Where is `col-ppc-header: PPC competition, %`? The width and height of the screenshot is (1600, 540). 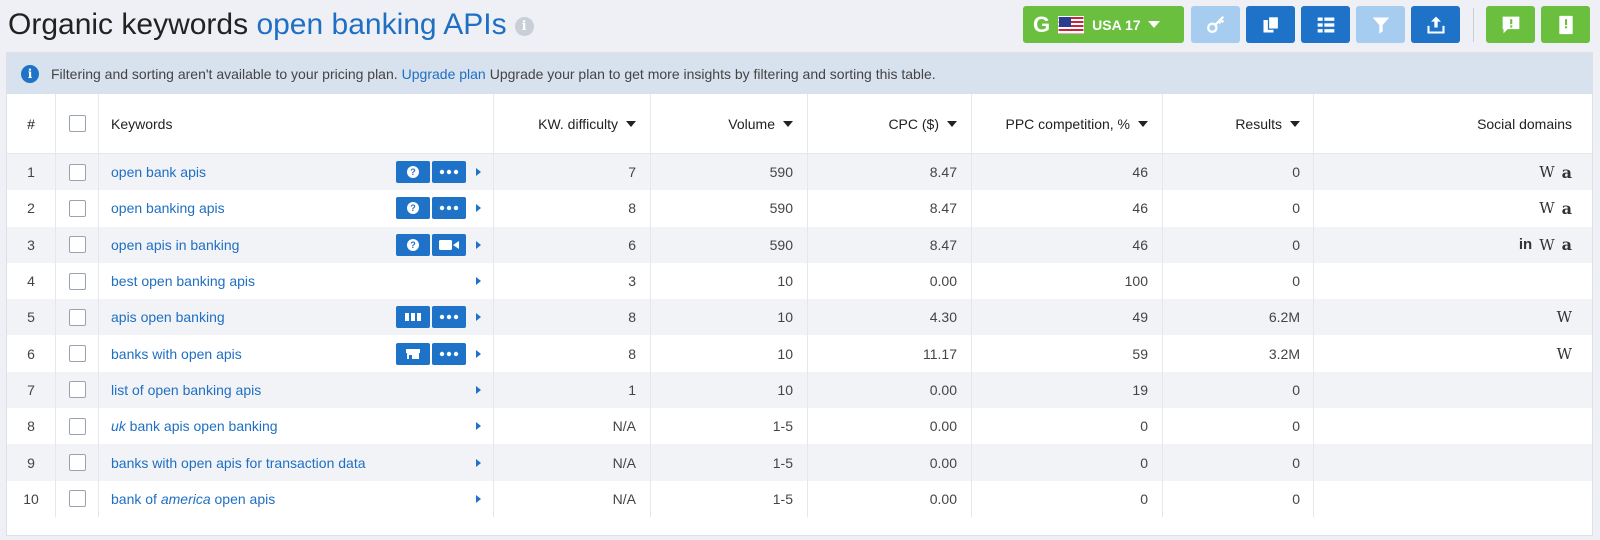 col-ppc-header: PPC competition, % is located at coordinates (1067, 123).